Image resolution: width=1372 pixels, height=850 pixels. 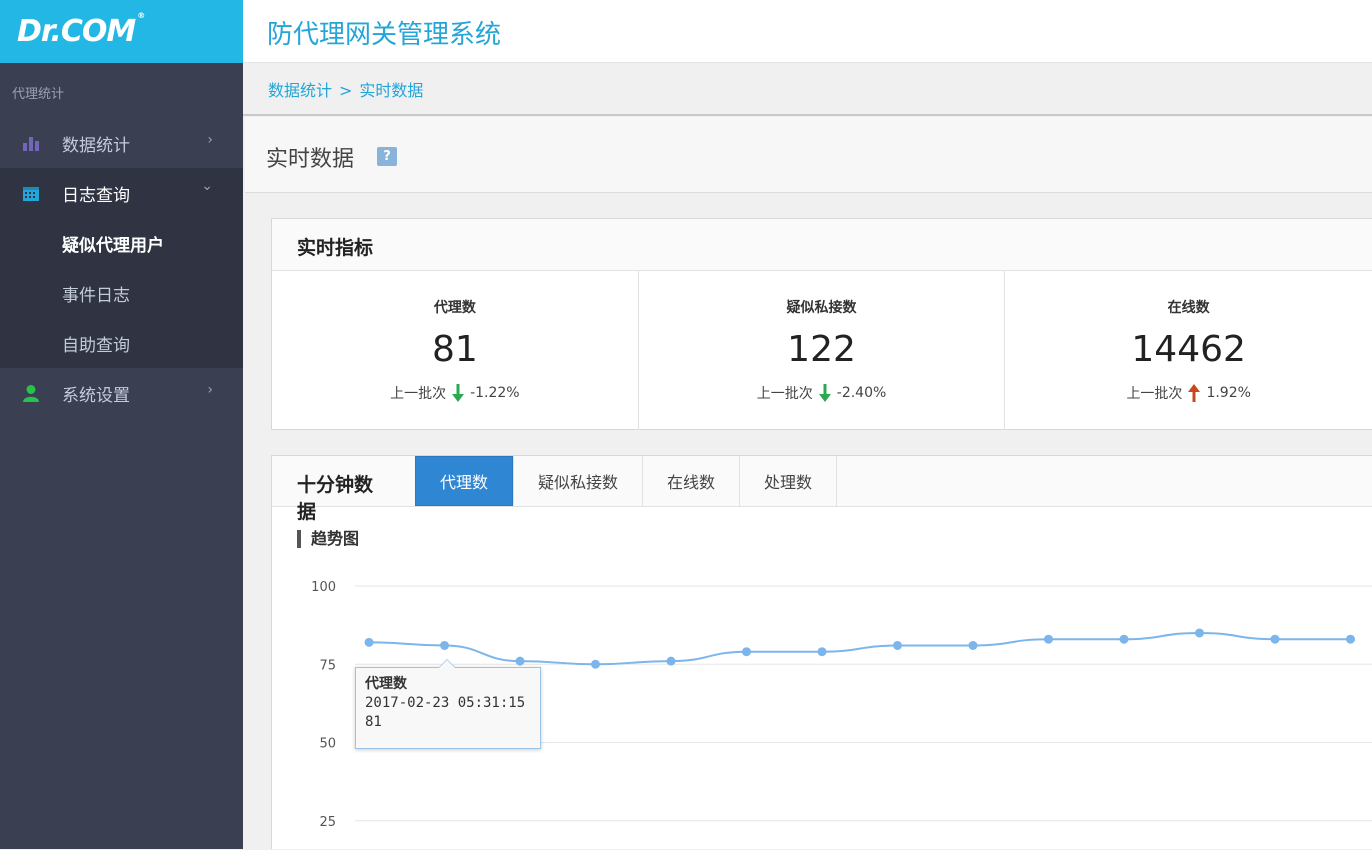 What do you see at coordinates (31, 193) in the screenshot?
I see `calendar-icon` at bounding box center [31, 193].